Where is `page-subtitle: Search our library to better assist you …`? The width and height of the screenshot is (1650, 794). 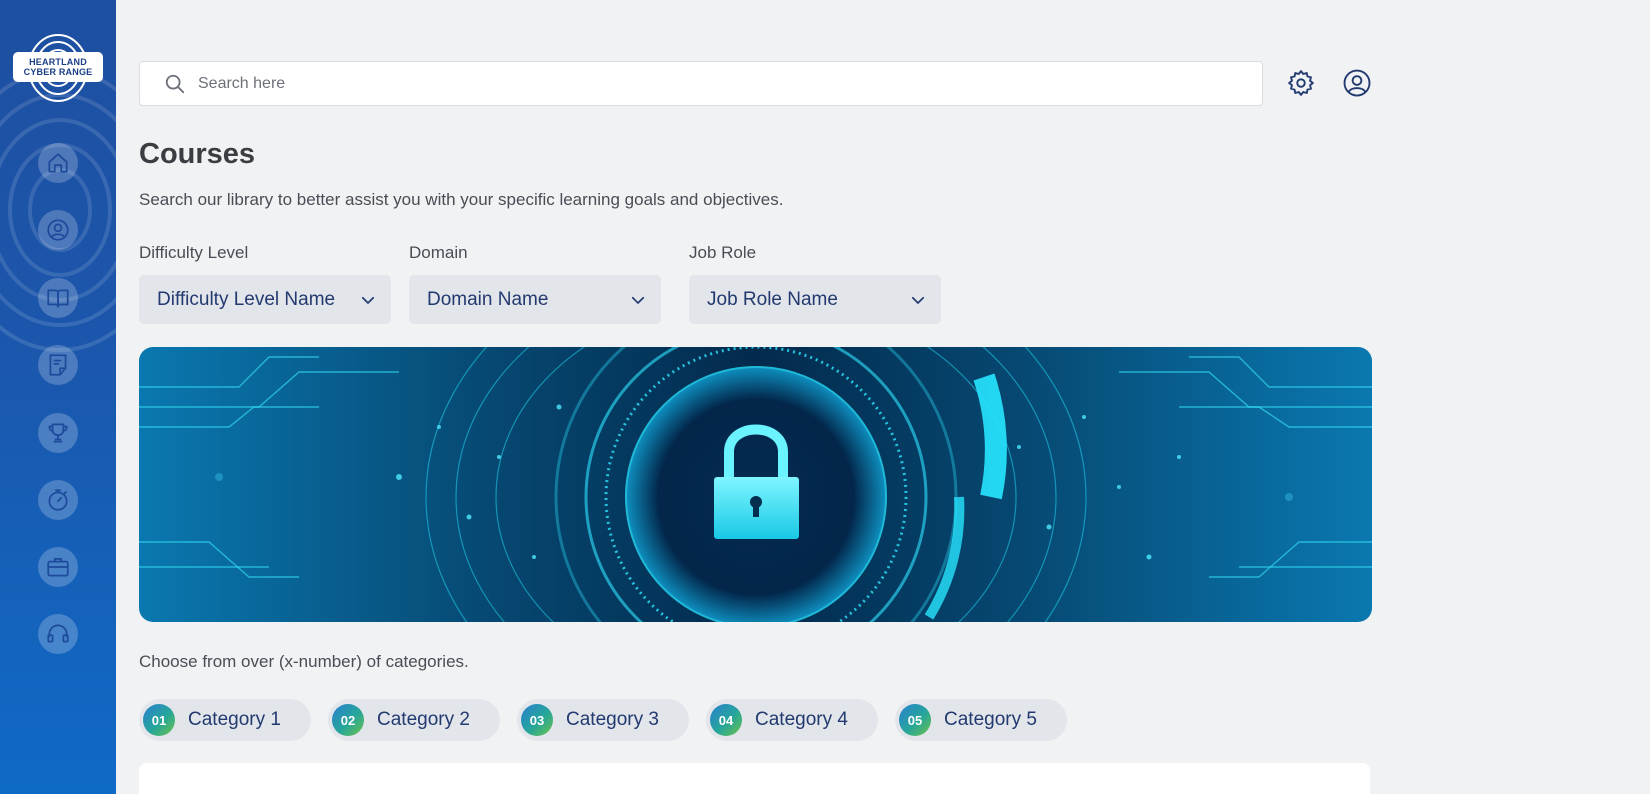
page-subtitle: Search our library to better assist you … is located at coordinates (461, 199).